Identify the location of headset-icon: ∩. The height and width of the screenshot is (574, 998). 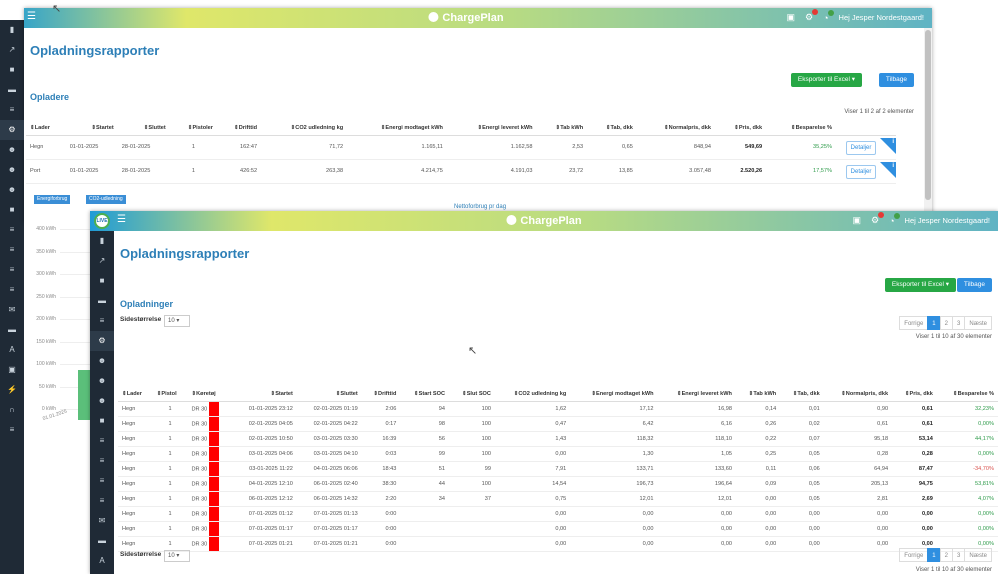
(12, 410).